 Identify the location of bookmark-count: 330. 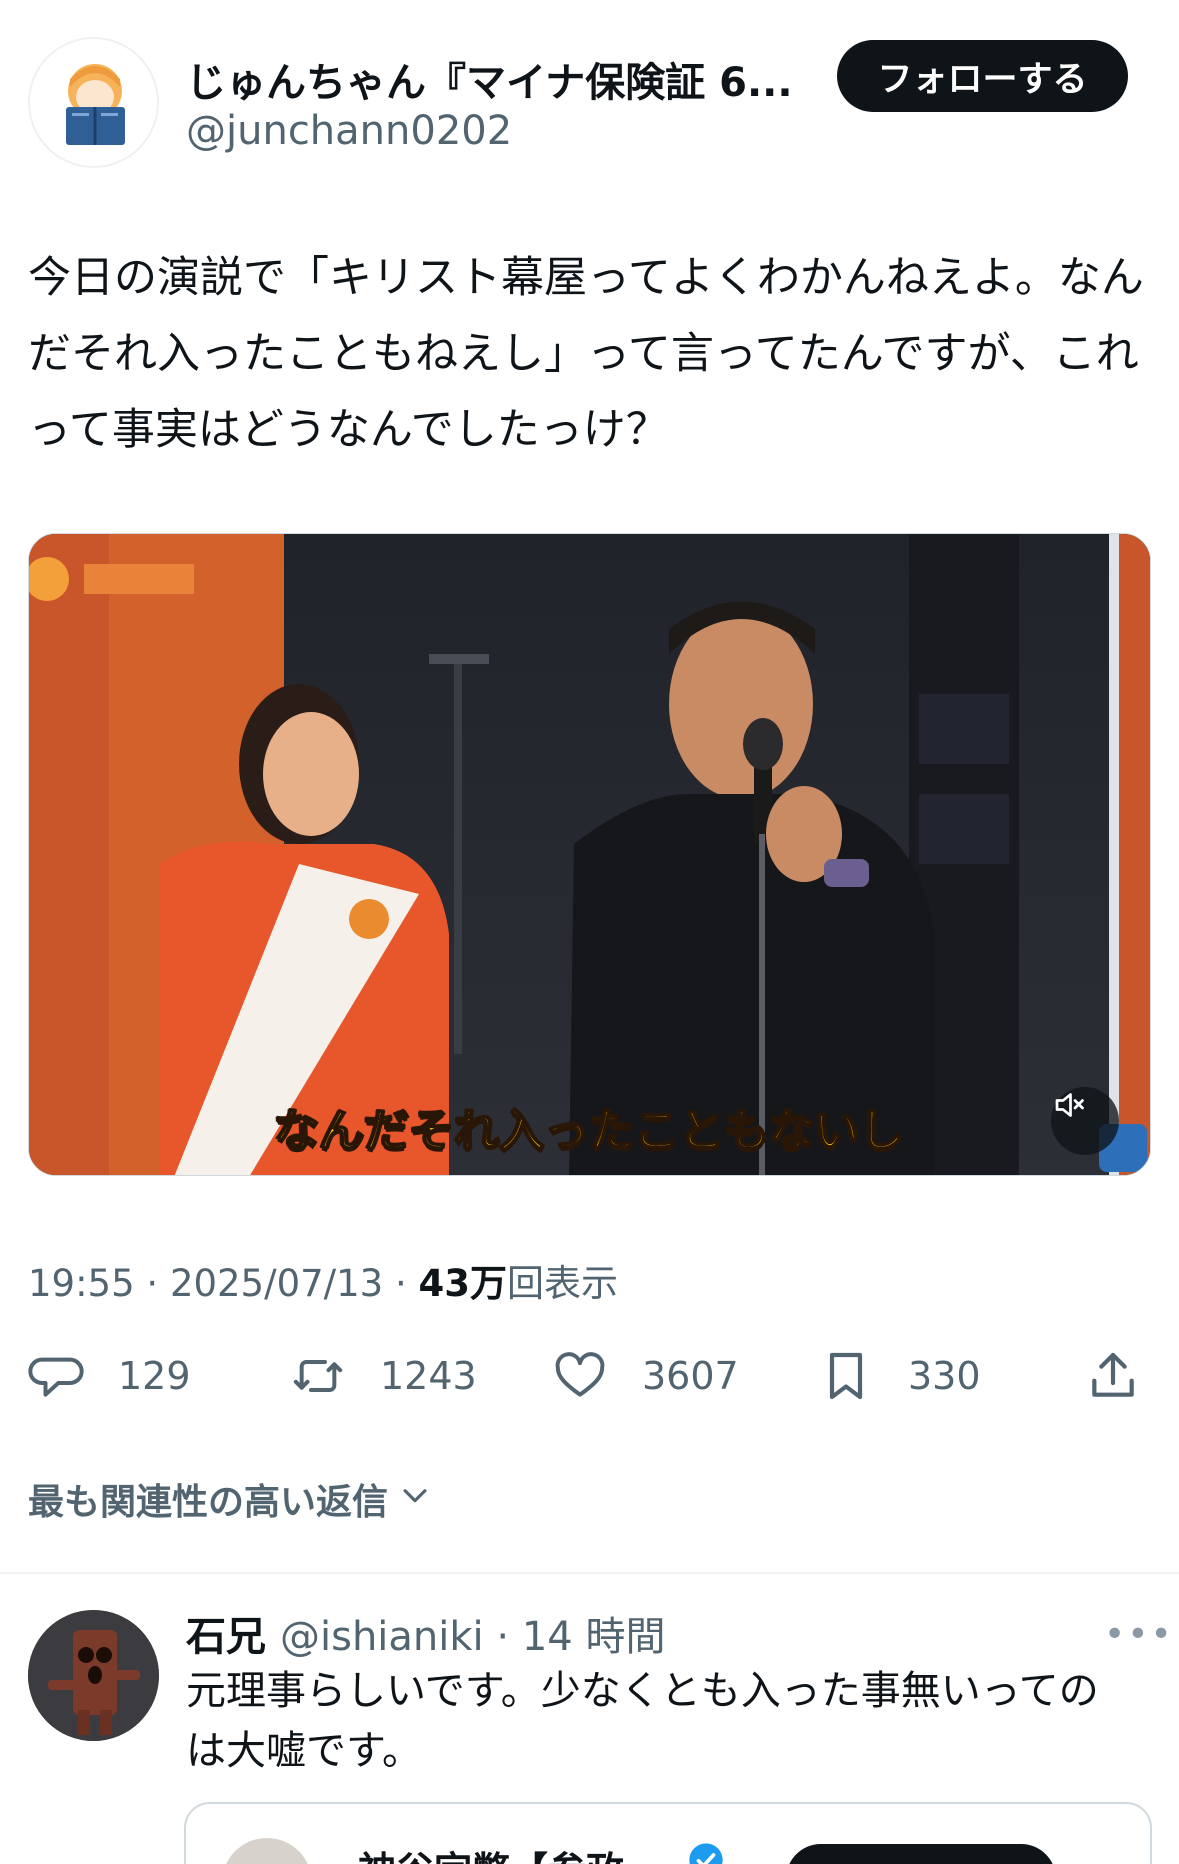
(944, 1376).